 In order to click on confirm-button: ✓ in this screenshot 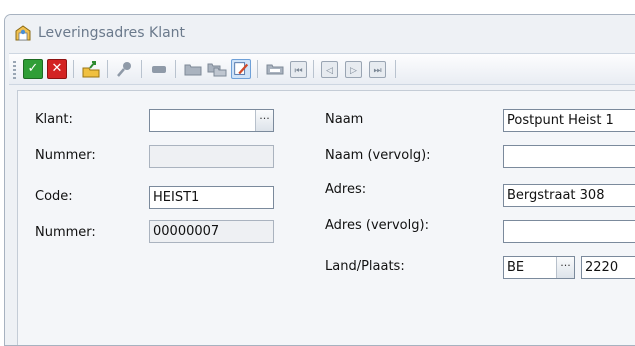, I will do `click(33, 69)`.